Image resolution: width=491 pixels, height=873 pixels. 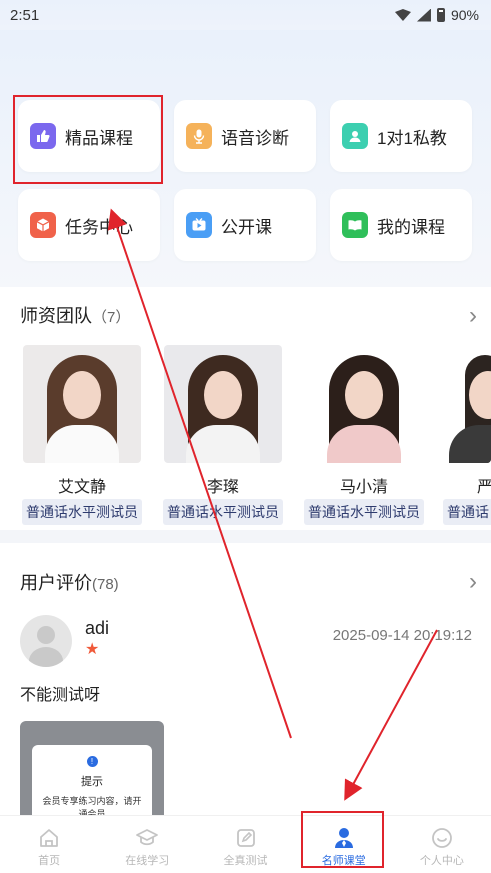 I want to click on menu-label: 任务中心, so click(x=99, y=227).